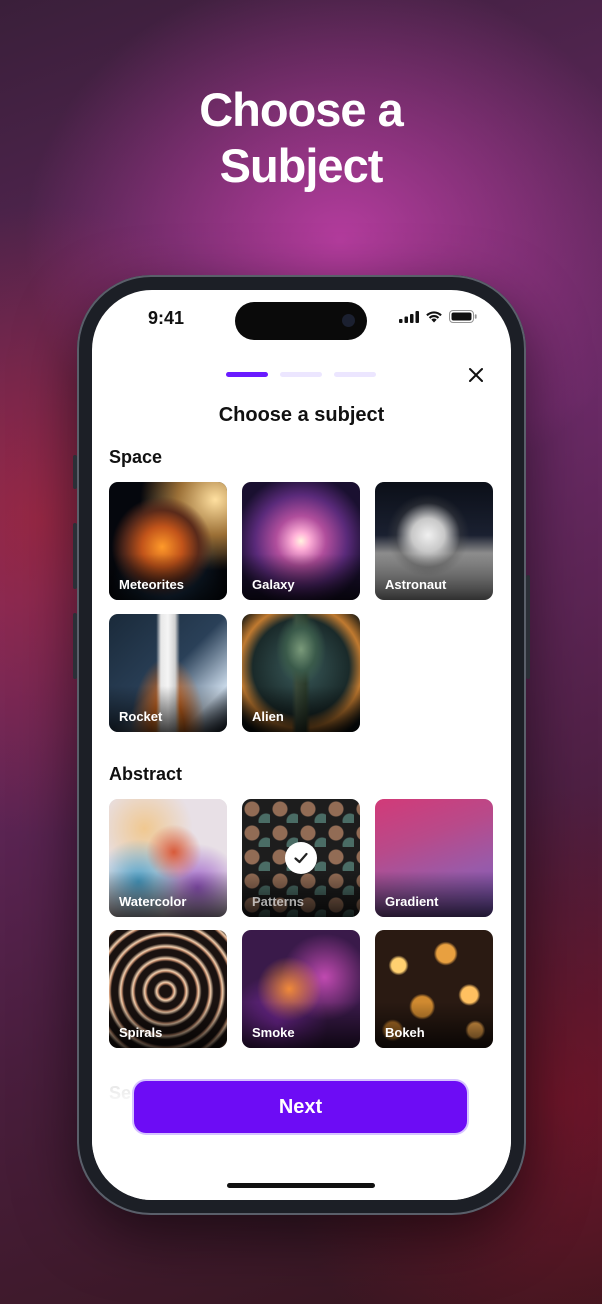 This screenshot has width=602, height=1304. I want to click on step-progress, so click(301, 374).